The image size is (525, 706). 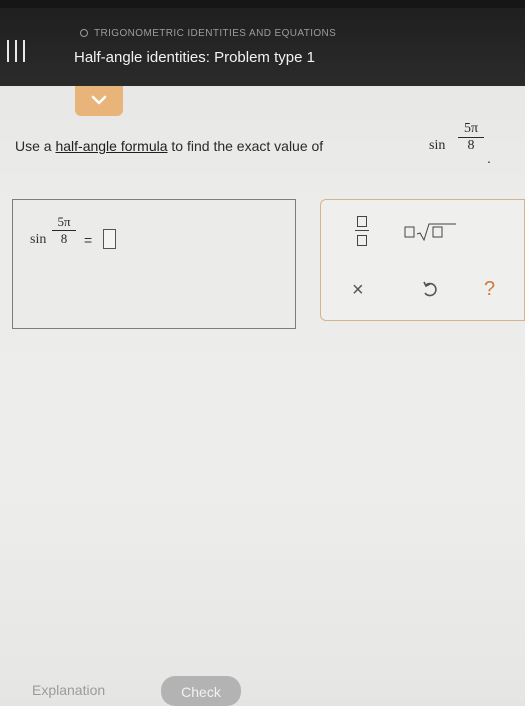 I want to click on answer-denominator: 8, so click(x=64, y=238).